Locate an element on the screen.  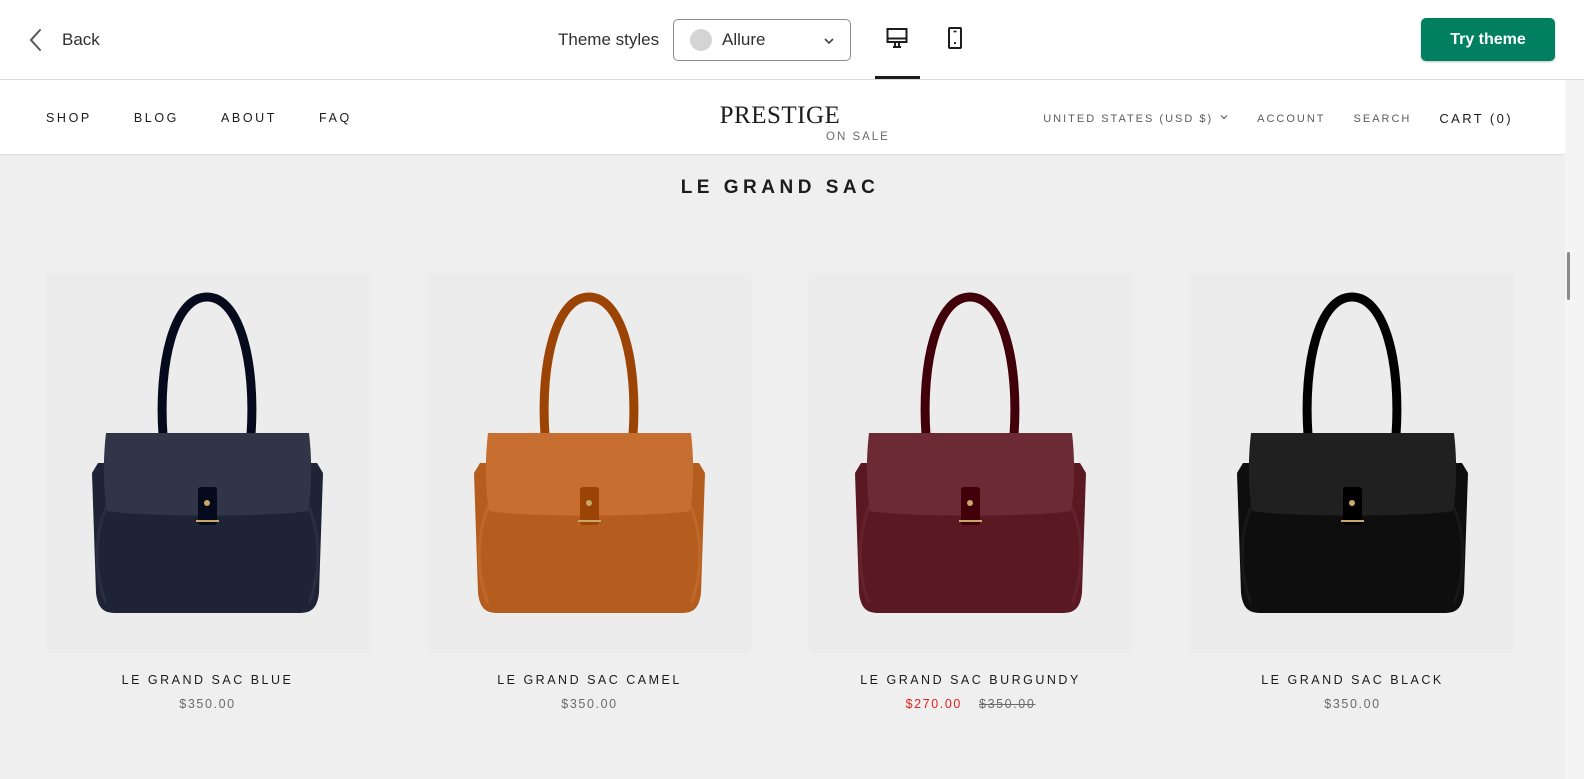
product-card: LE GRAND SAC BLACK $350.00 is located at coordinates (1352, 492).